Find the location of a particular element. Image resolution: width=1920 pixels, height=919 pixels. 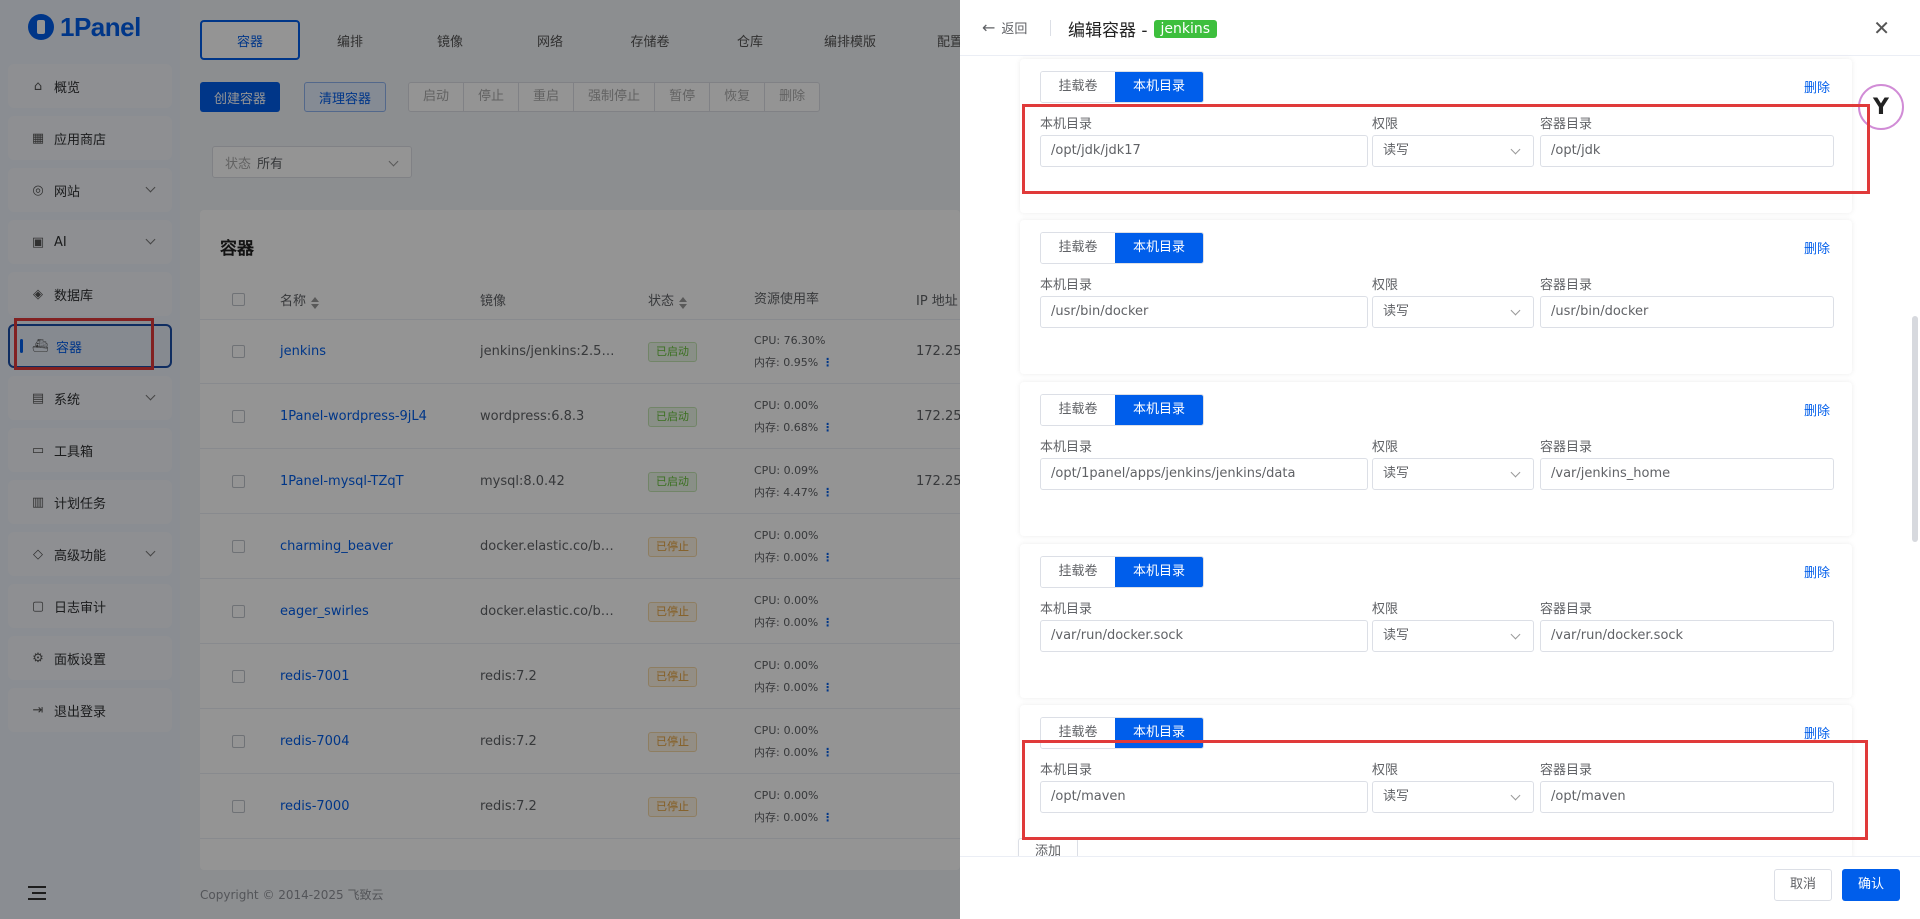

drawer-header: ← 返回 编辑容器 - jenkins ✕ is located at coordinates (1440, 28).